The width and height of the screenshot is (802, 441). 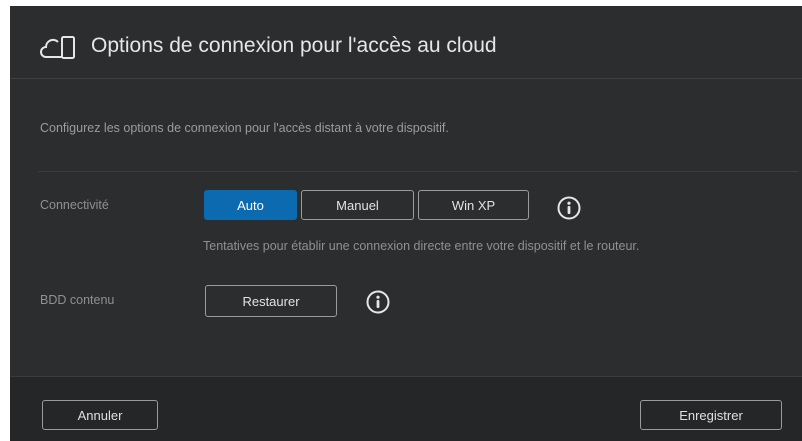 What do you see at coordinates (406, 408) in the screenshot?
I see `dialog-footer: Annuler Enregistrer` at bounding box center [406, 408].